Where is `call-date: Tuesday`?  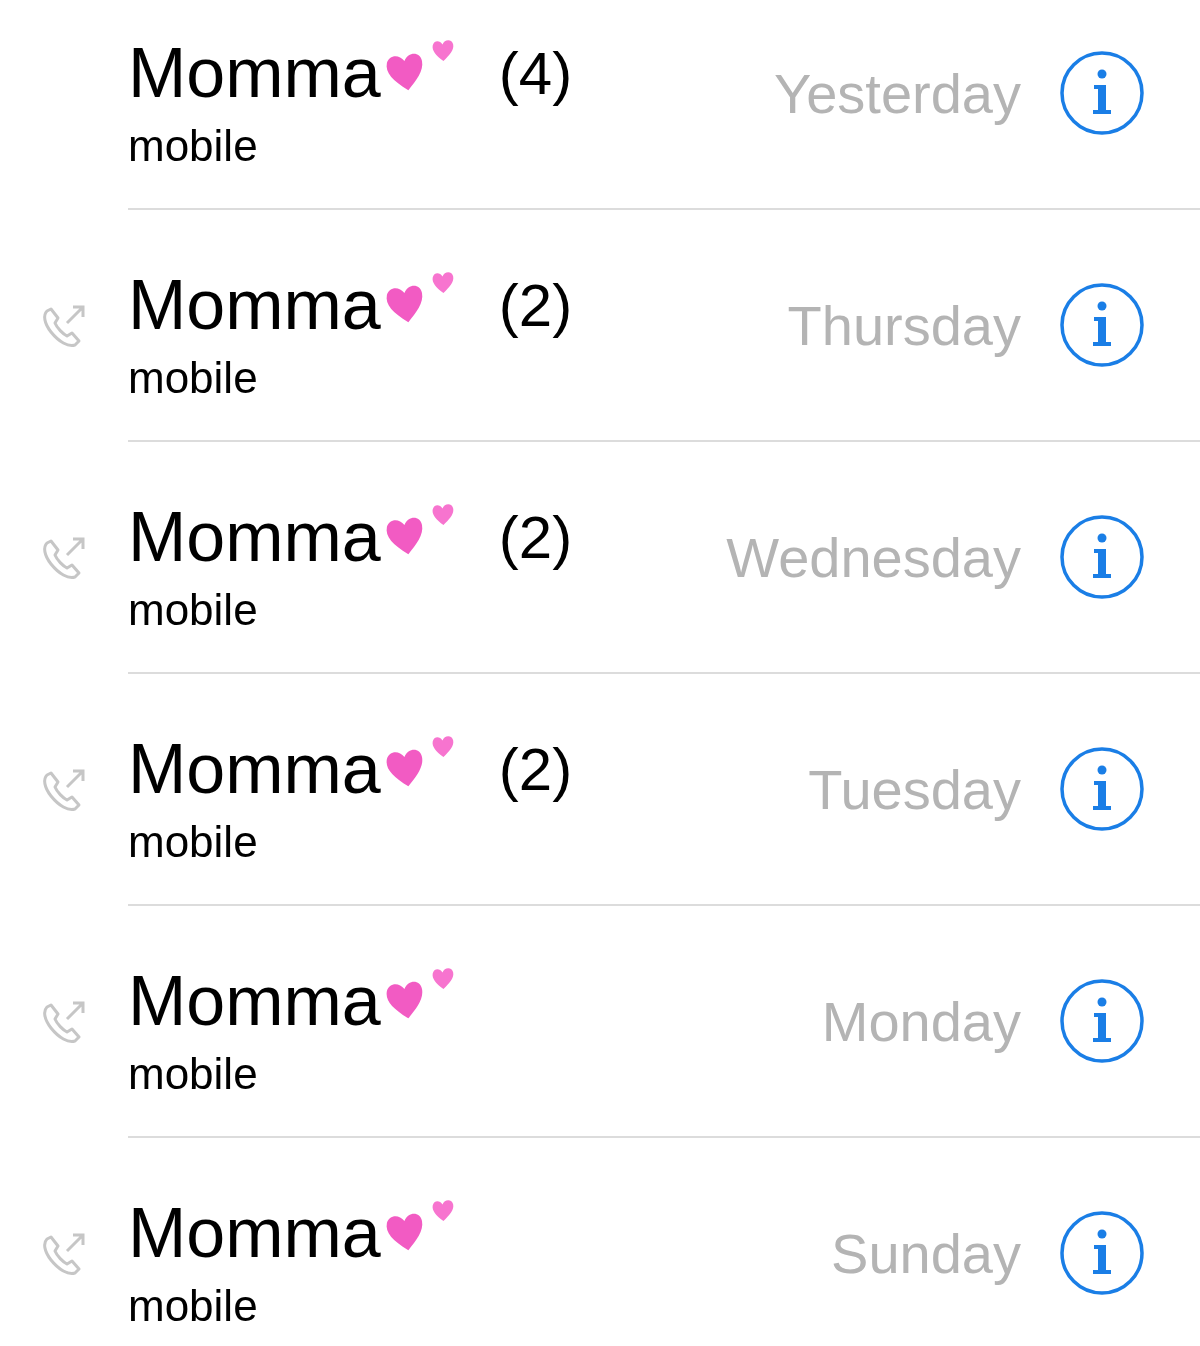
call-date: Tuesday is located at coordinates (914, 789).